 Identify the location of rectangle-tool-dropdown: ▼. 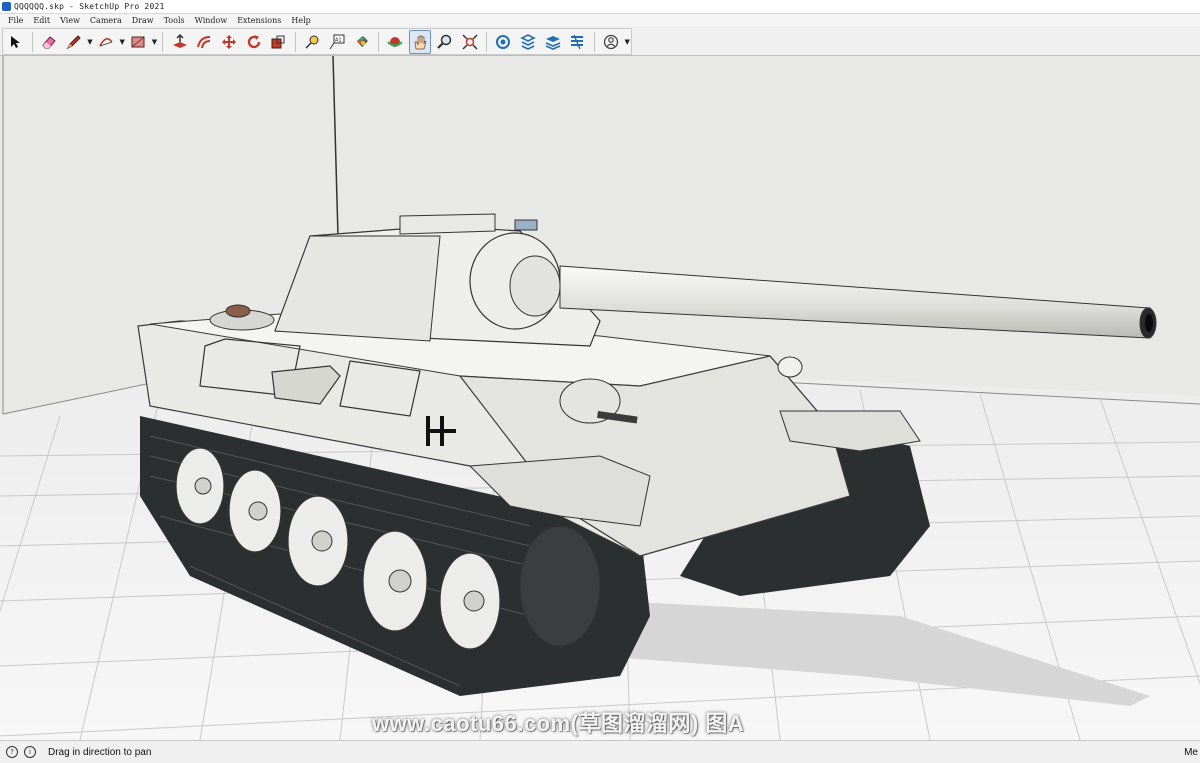
(155, 42).